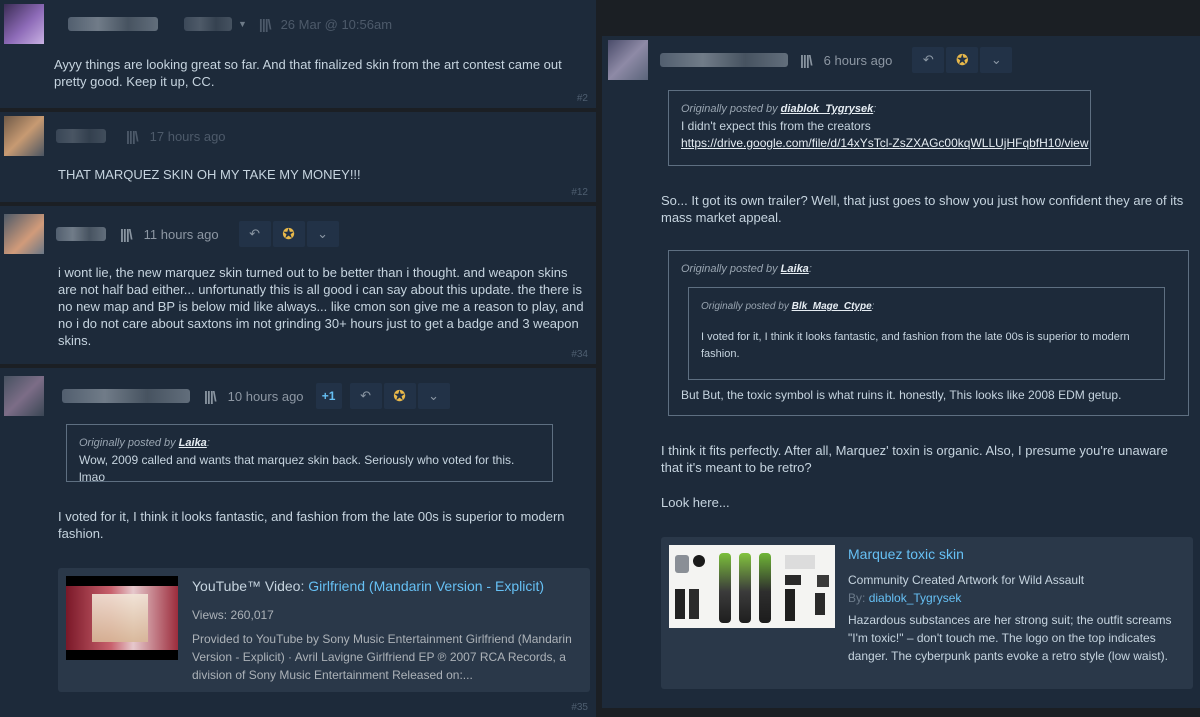 This screenshot has width=1200, height=717. I want to click on video-source: YouTube™ Video:, so click(248, 586).